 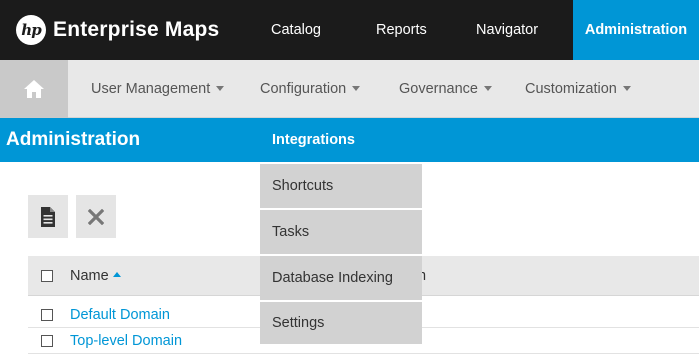 What do you see at coordinates (341, 278) in the screenshot?
I see `menu-item-database-indexing: Database Indexing` at bounding box center [341, 278].